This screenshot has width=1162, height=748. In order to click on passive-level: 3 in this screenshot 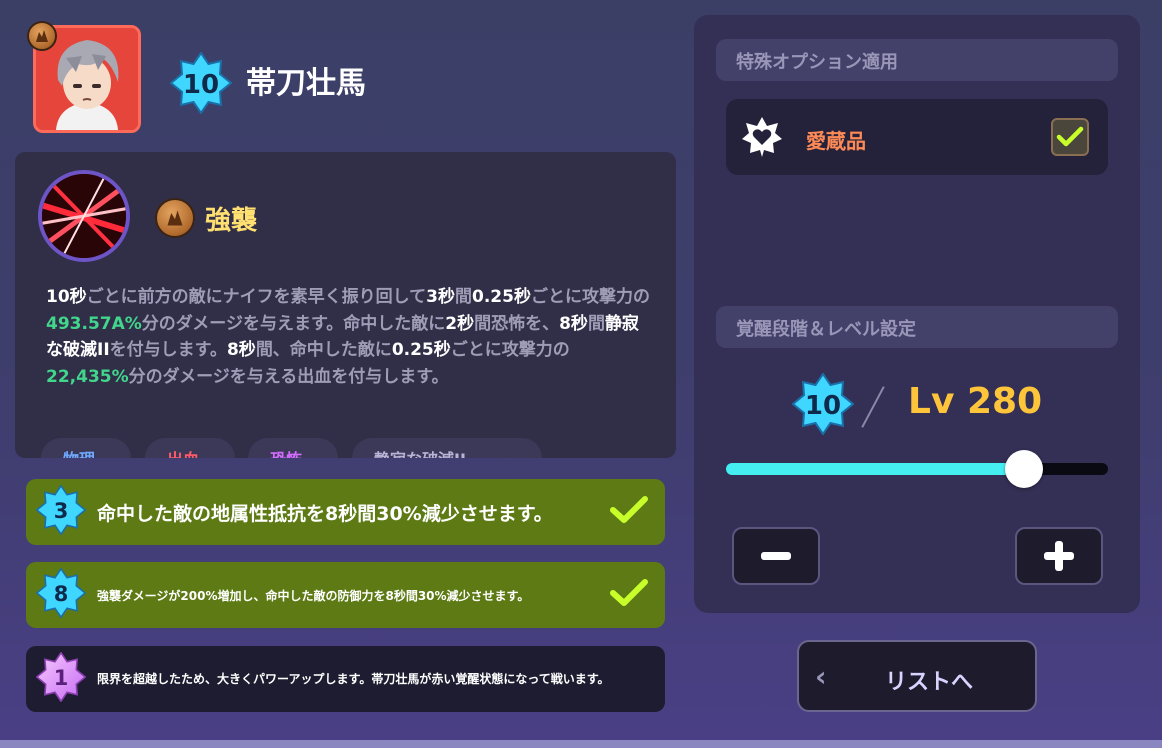, I will do `click(61, 511)`.